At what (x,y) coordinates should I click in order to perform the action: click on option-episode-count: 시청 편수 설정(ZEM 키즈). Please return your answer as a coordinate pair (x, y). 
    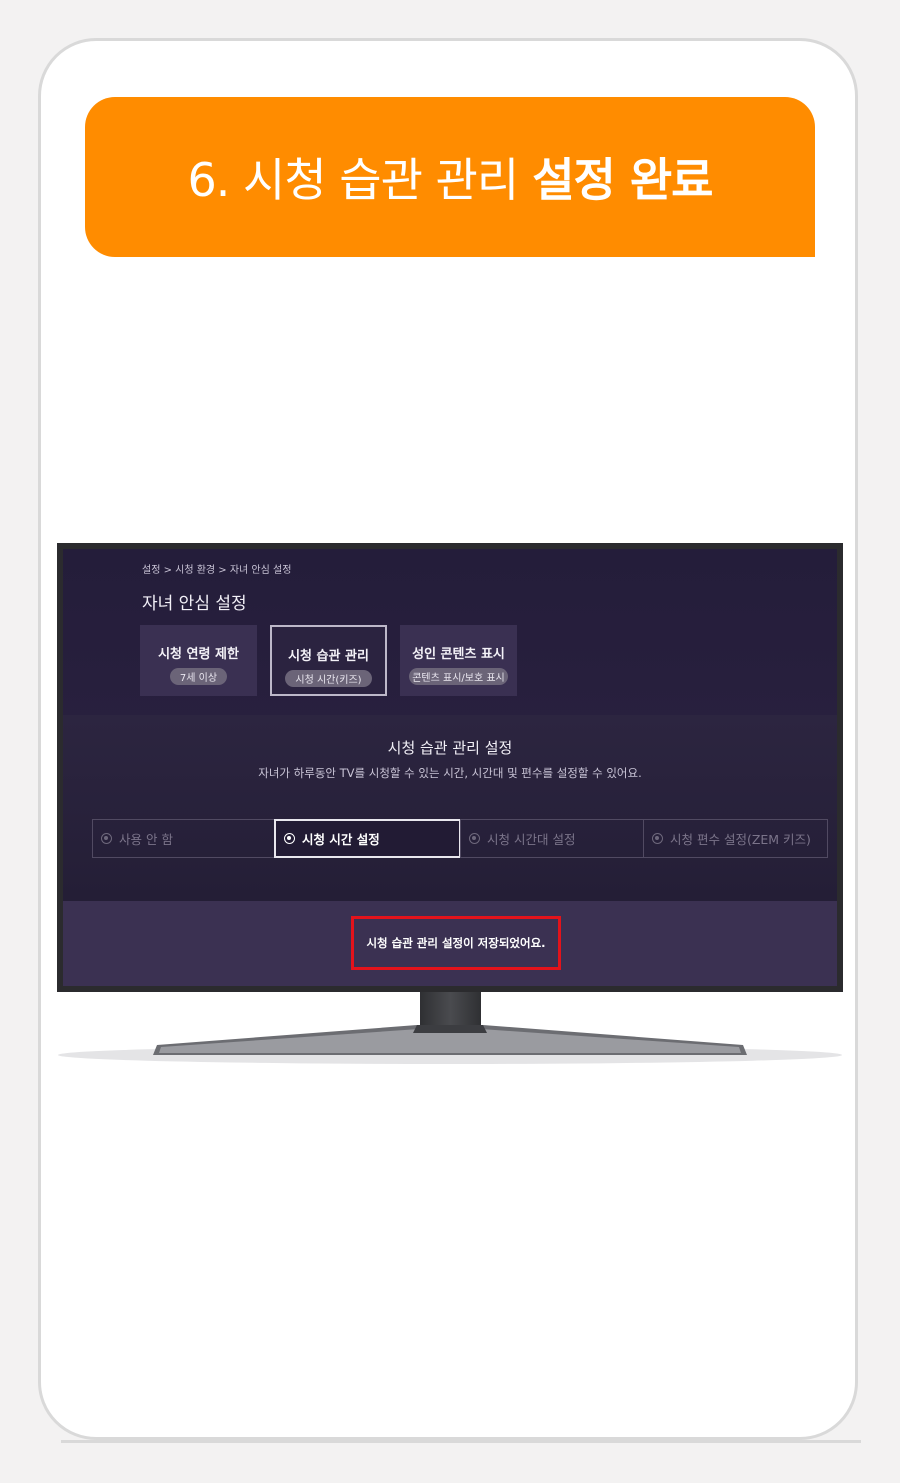
    Looking at the image, I should click on (735, 838).